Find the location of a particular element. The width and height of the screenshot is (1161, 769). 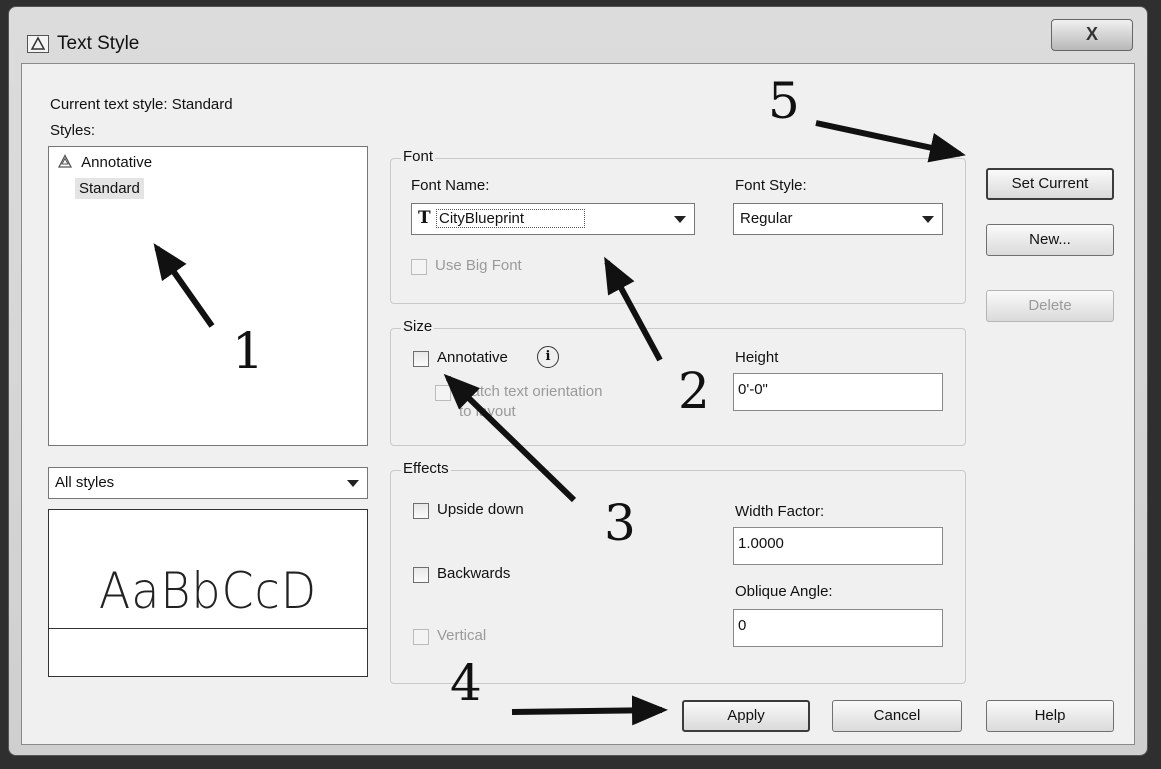

annotation-1: 1 is located at coordinates (248, 351).